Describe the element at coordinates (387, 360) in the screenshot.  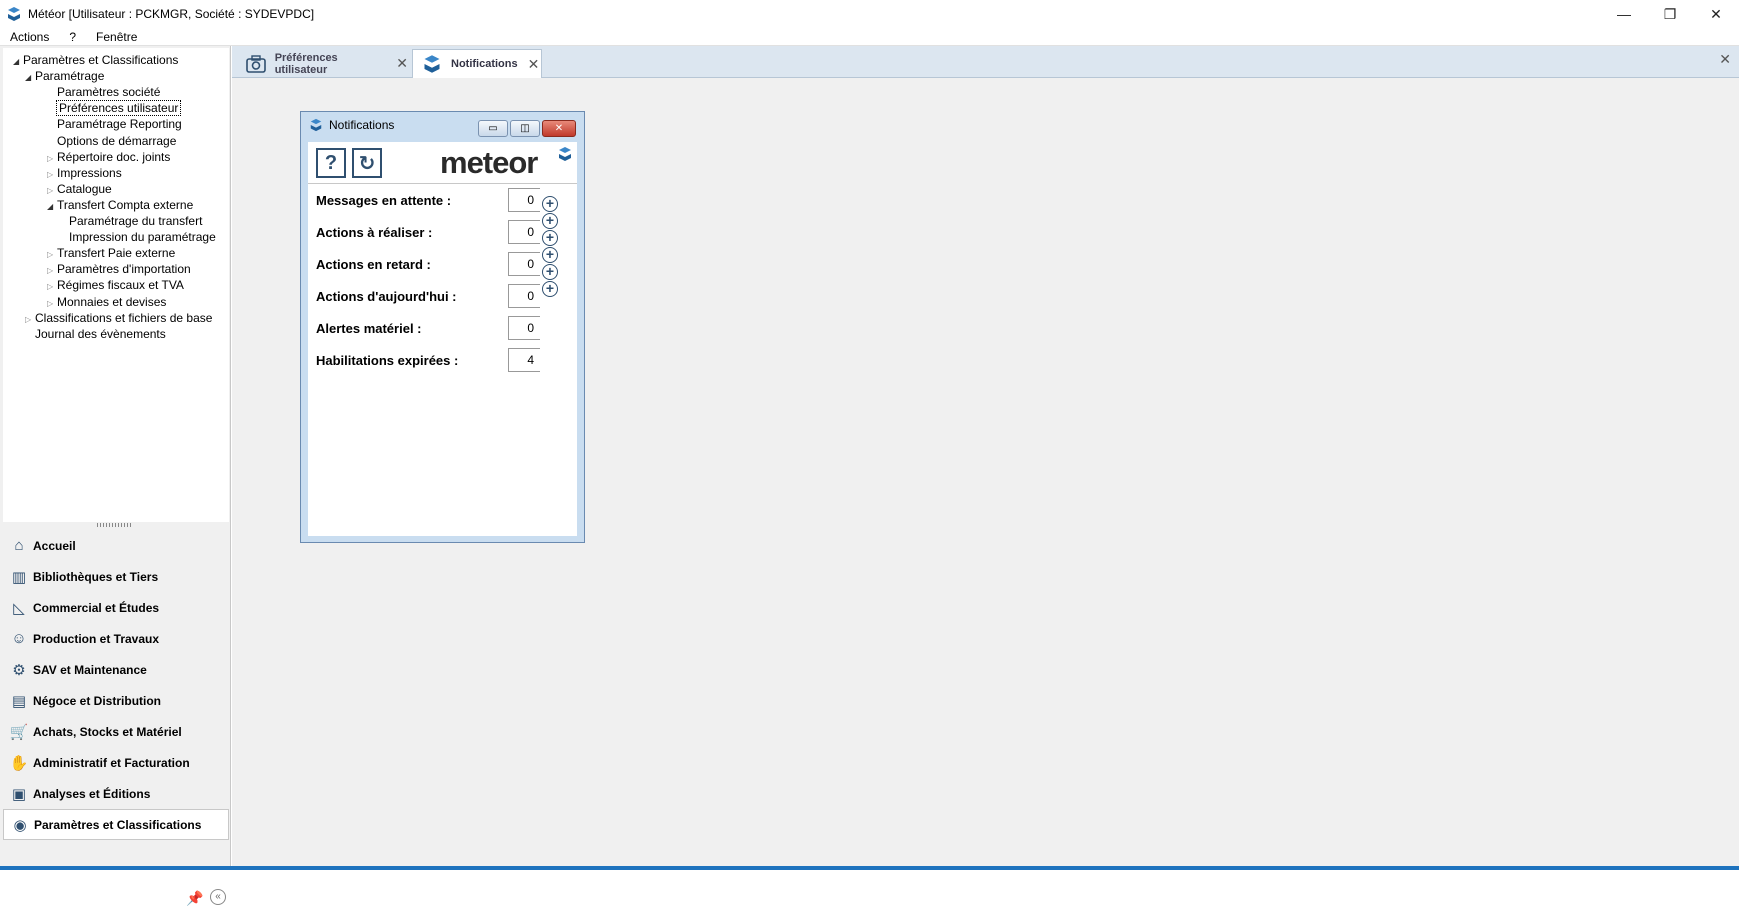
I see `notification-label: Habilitations expirées :` at that location.